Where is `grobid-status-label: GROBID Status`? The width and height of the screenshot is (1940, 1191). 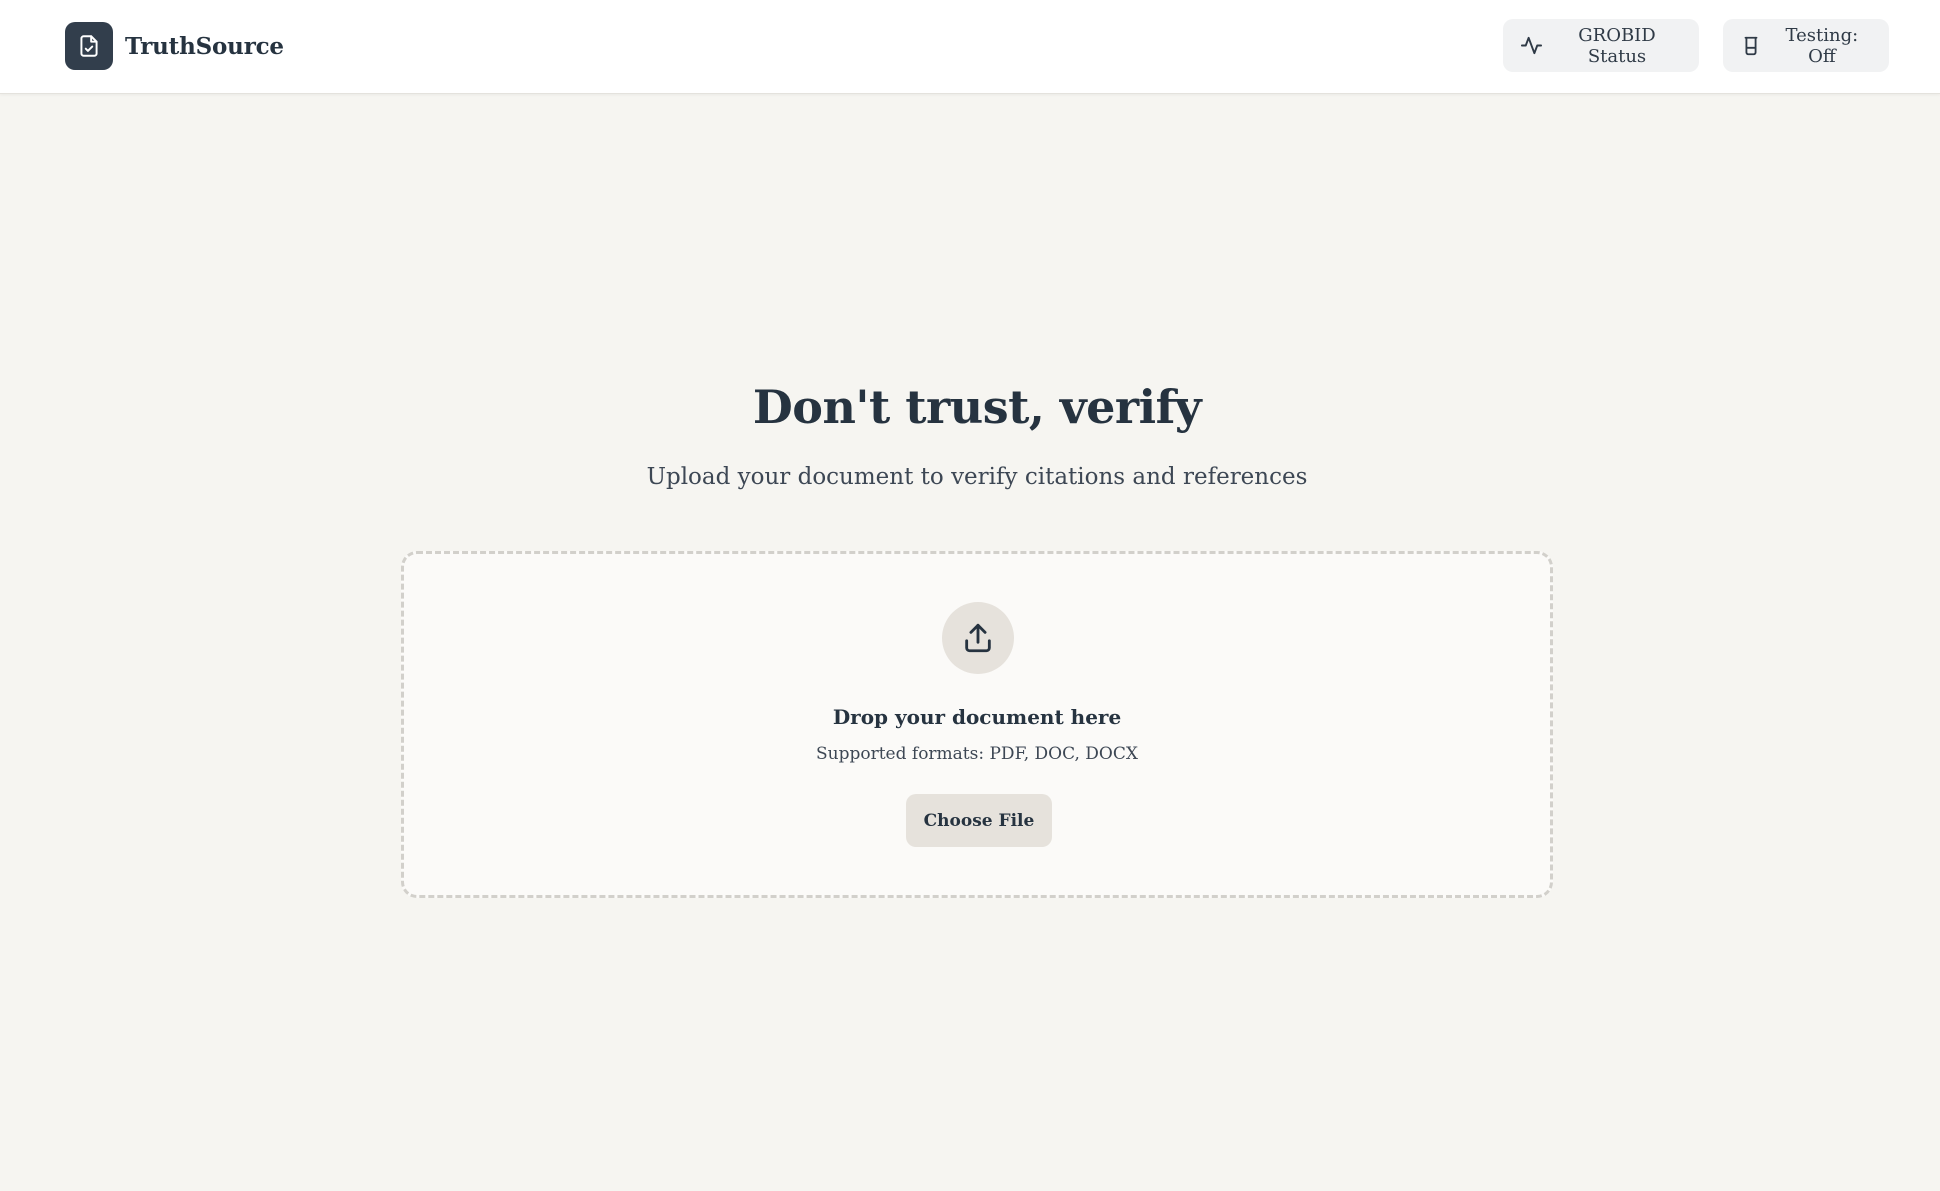
grobid-status-label: GROBID Status is located at coordinates (1617, 45).